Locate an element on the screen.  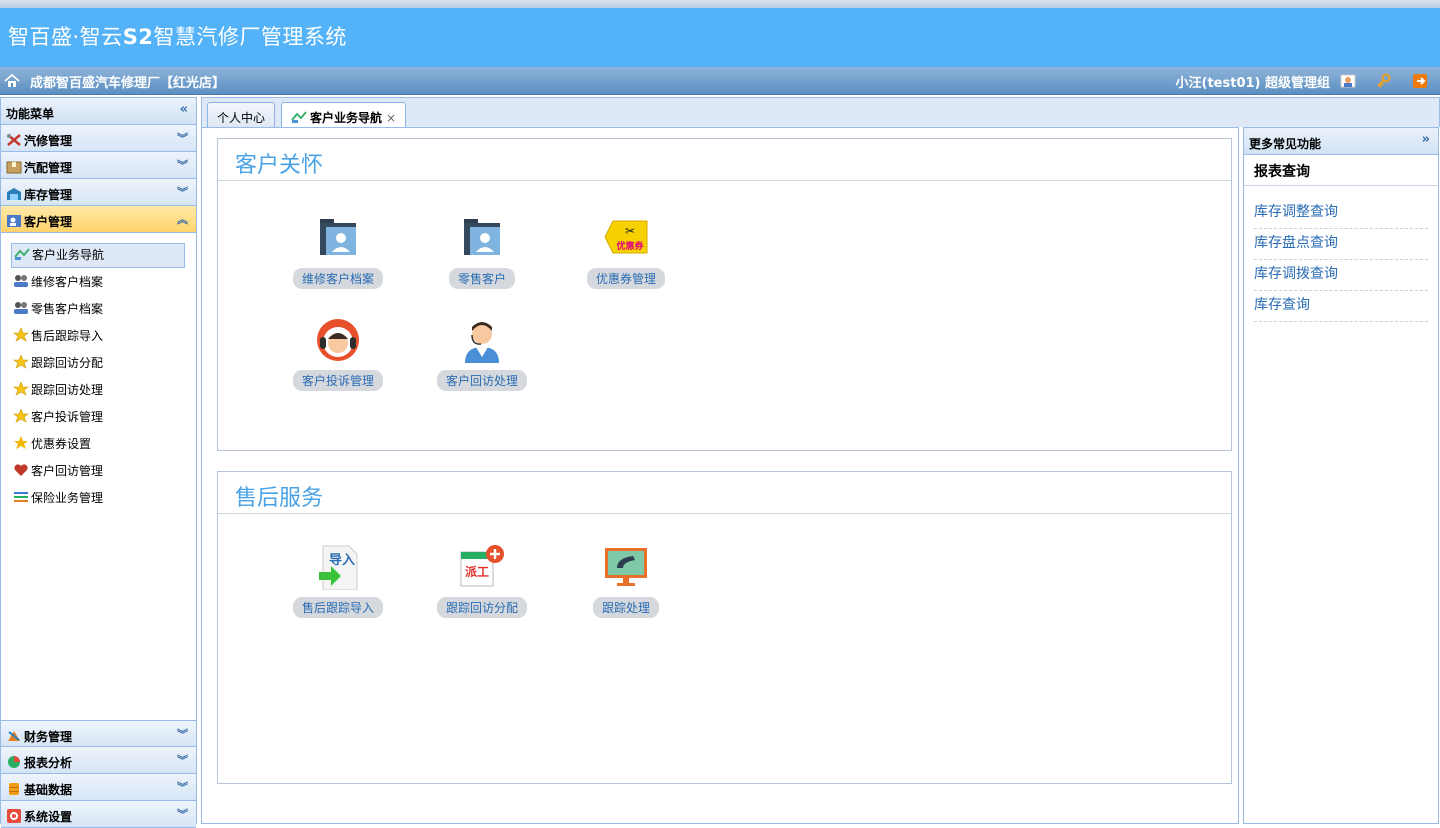
link-stock-adjust-query: 库存调整查询 is located at coordinates (1341, 213).